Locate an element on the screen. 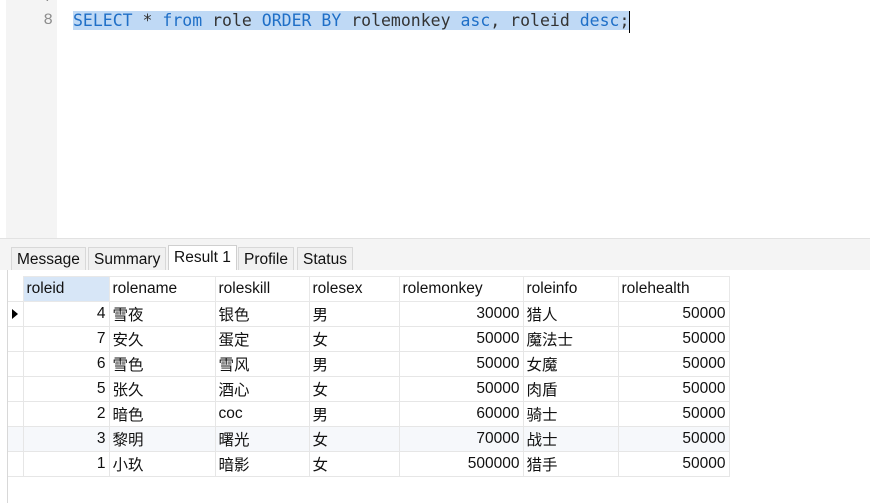 This screenshot has width=870, height=503. table-row: 2 暗色 coc 男 60000 骑士 50000 is located at coordinates (369, 414).